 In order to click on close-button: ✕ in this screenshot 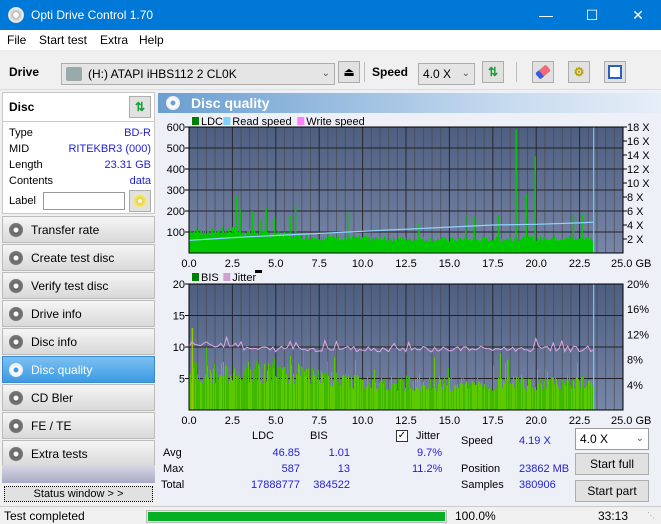, I will do `click(638, 15)`.